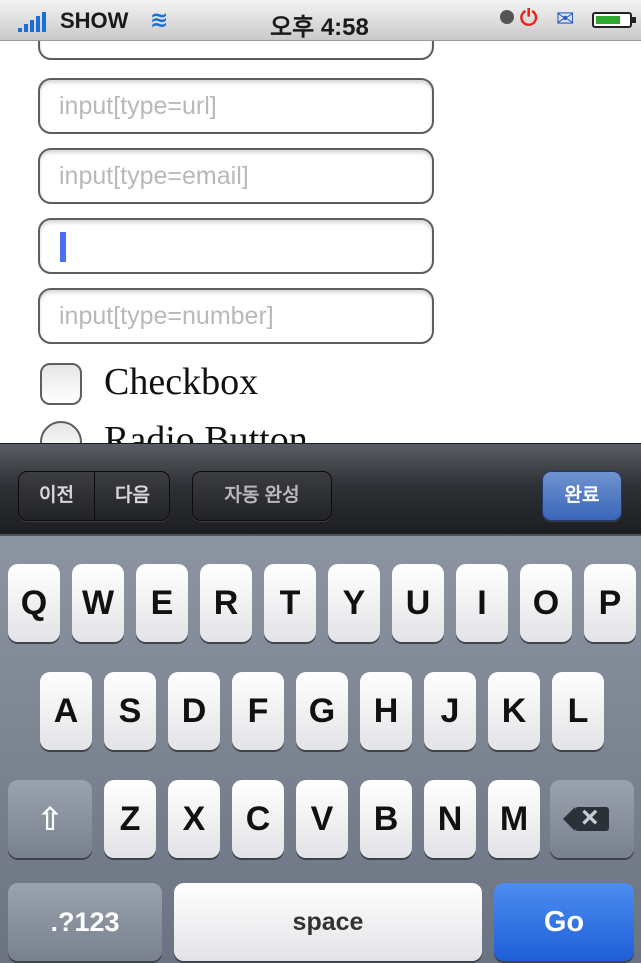 The height and width of the screenshot is (963, 641). I want to click on key-w: W, so click(98, 603).